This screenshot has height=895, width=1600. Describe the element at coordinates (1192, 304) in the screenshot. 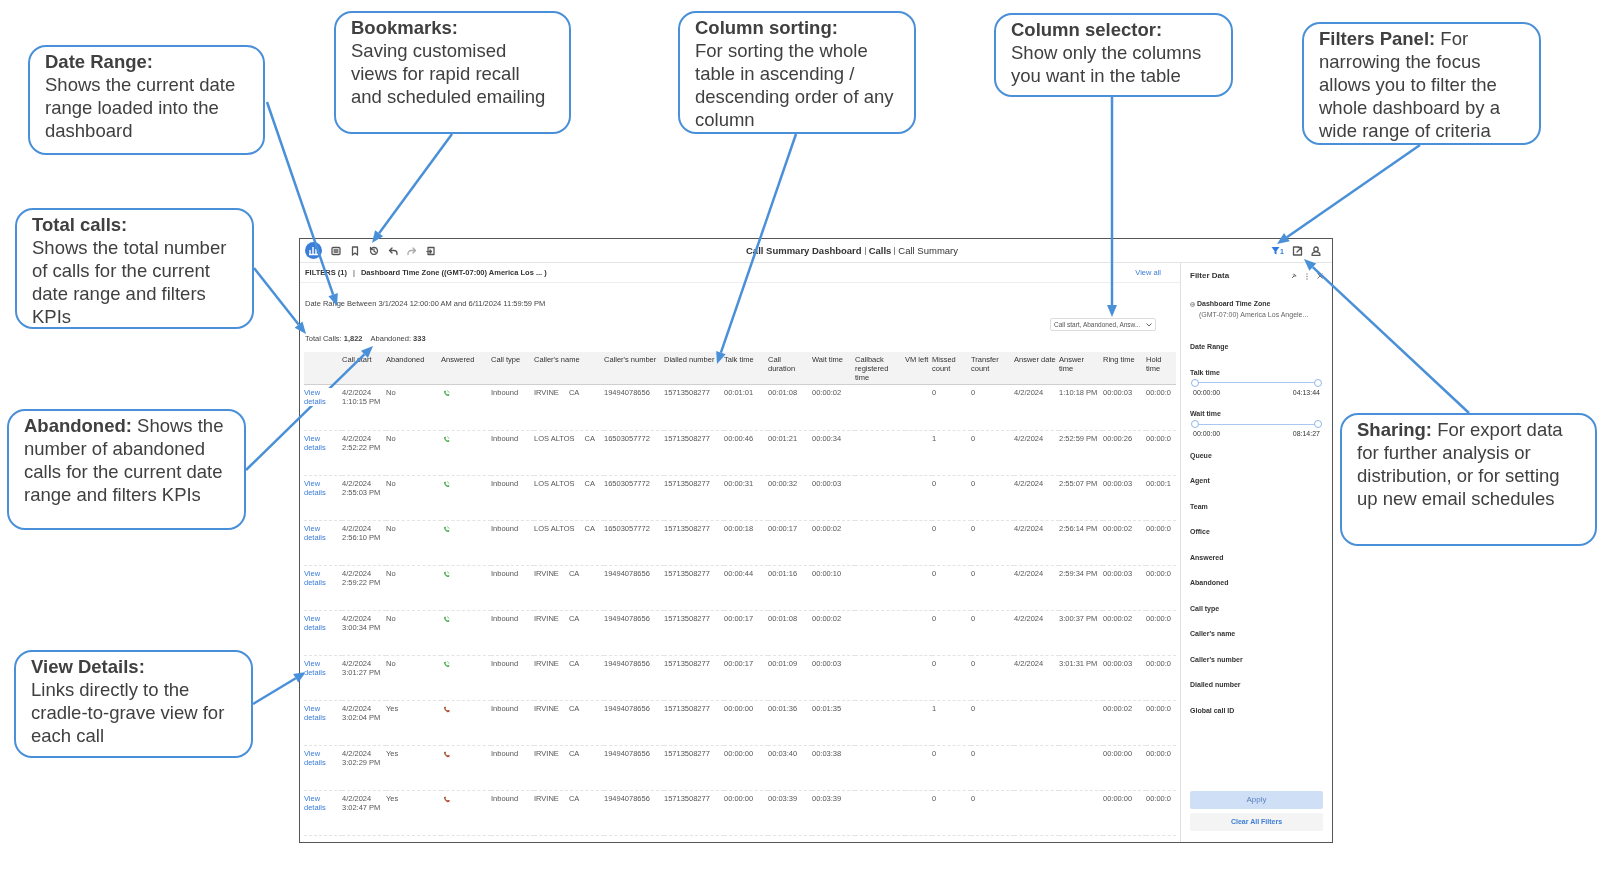

I see `globe-icon` at that location.